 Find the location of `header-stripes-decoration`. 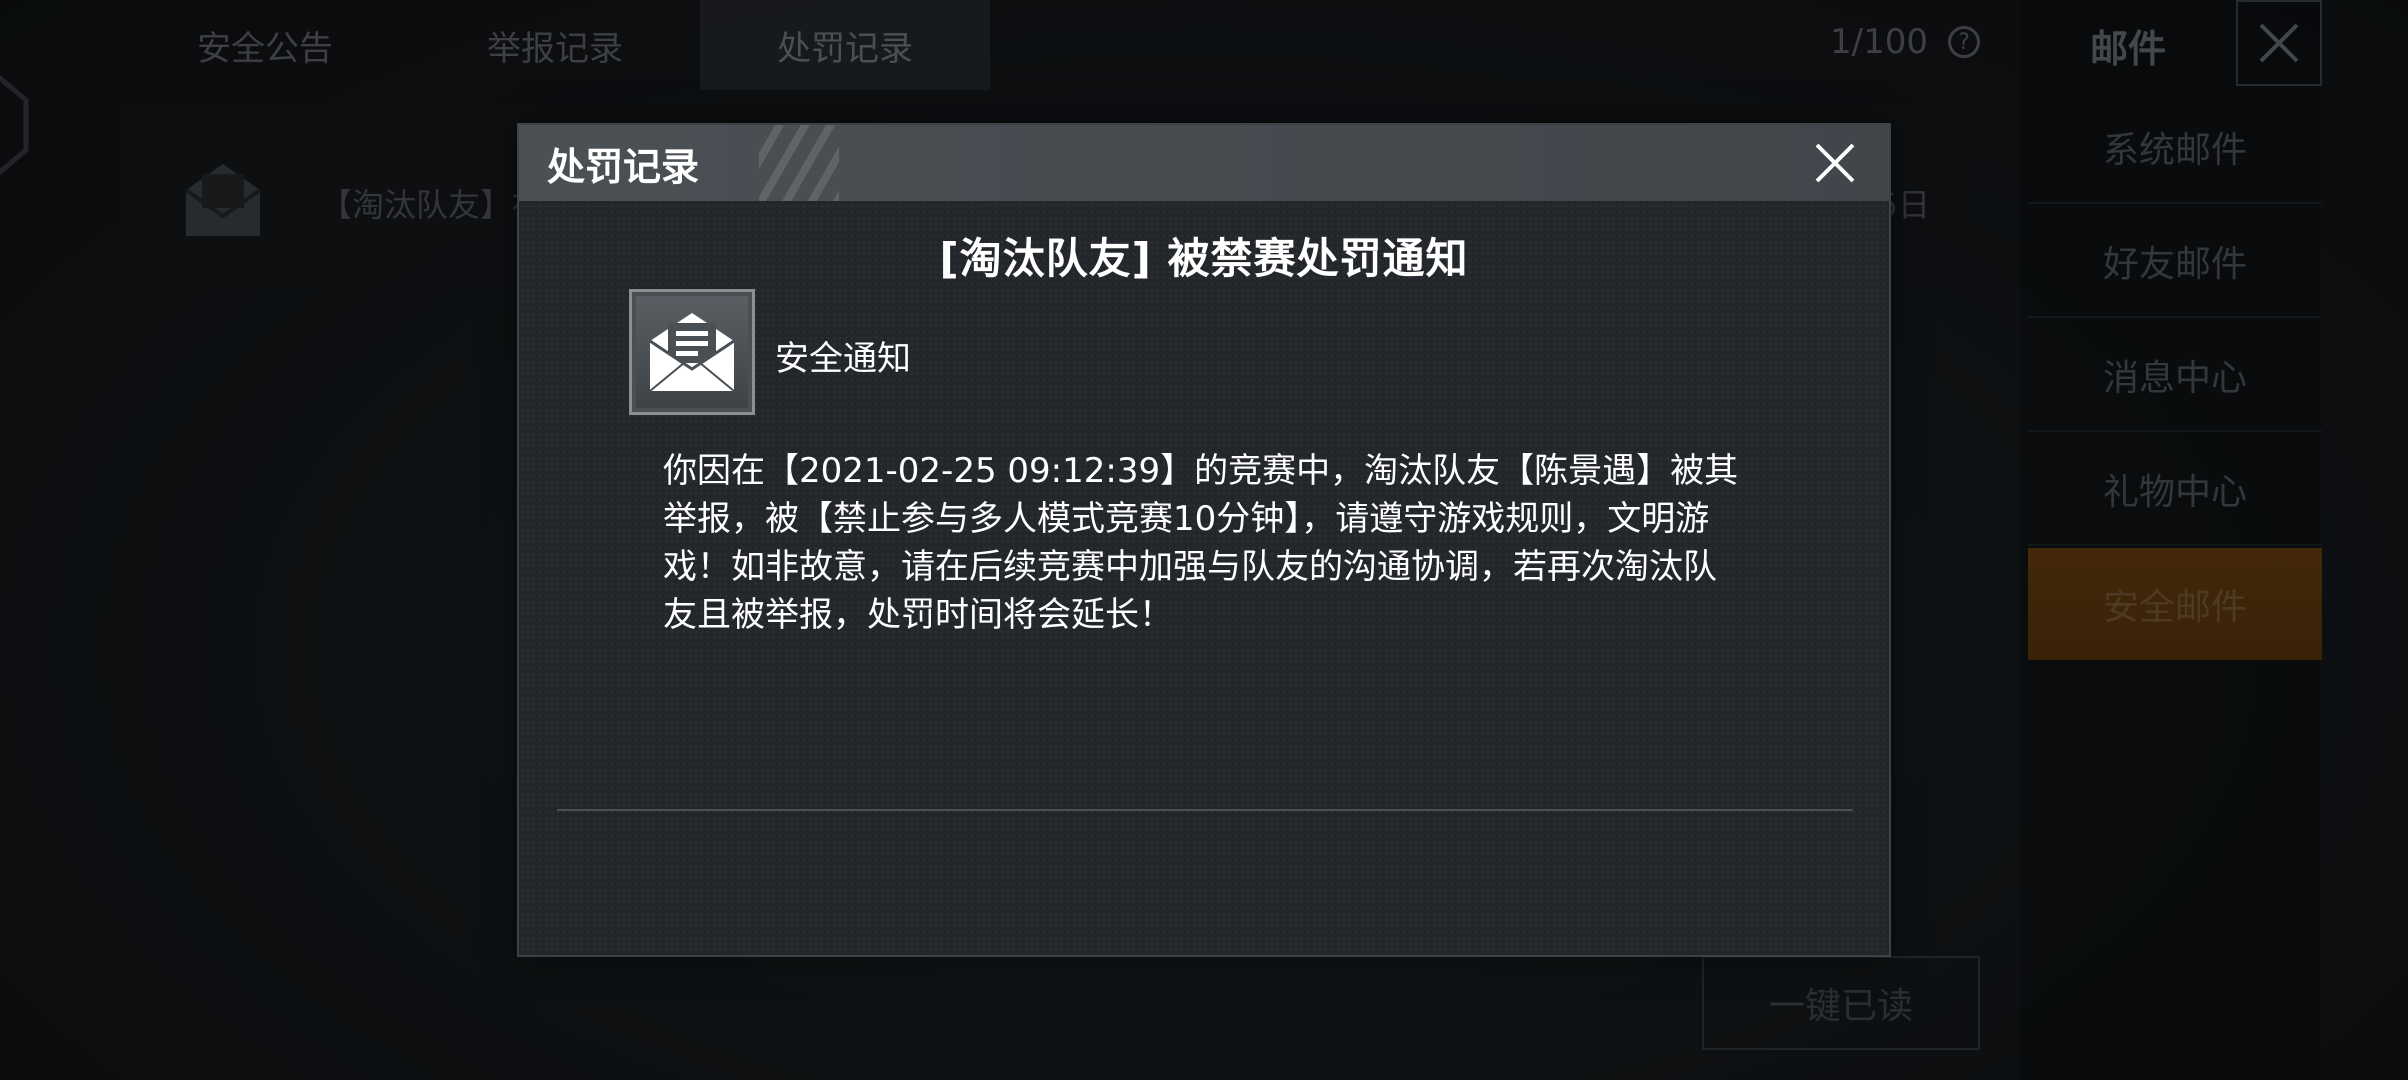

header-stripes-decoration is located at coordinates (799, 163).